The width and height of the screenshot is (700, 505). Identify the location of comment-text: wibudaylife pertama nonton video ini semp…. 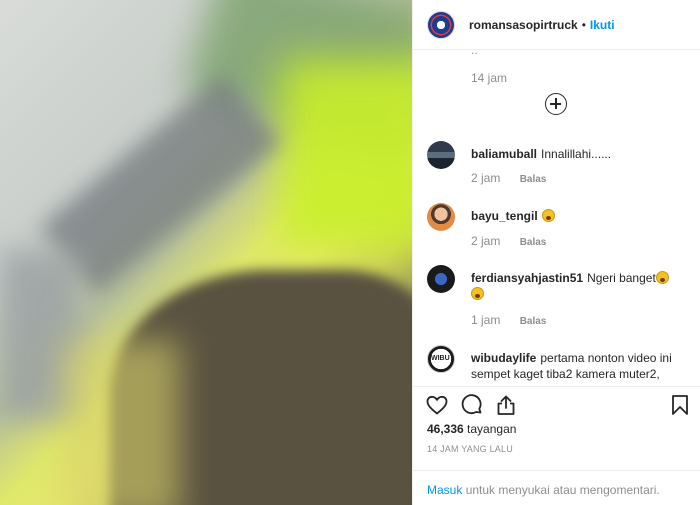
(581, 366).